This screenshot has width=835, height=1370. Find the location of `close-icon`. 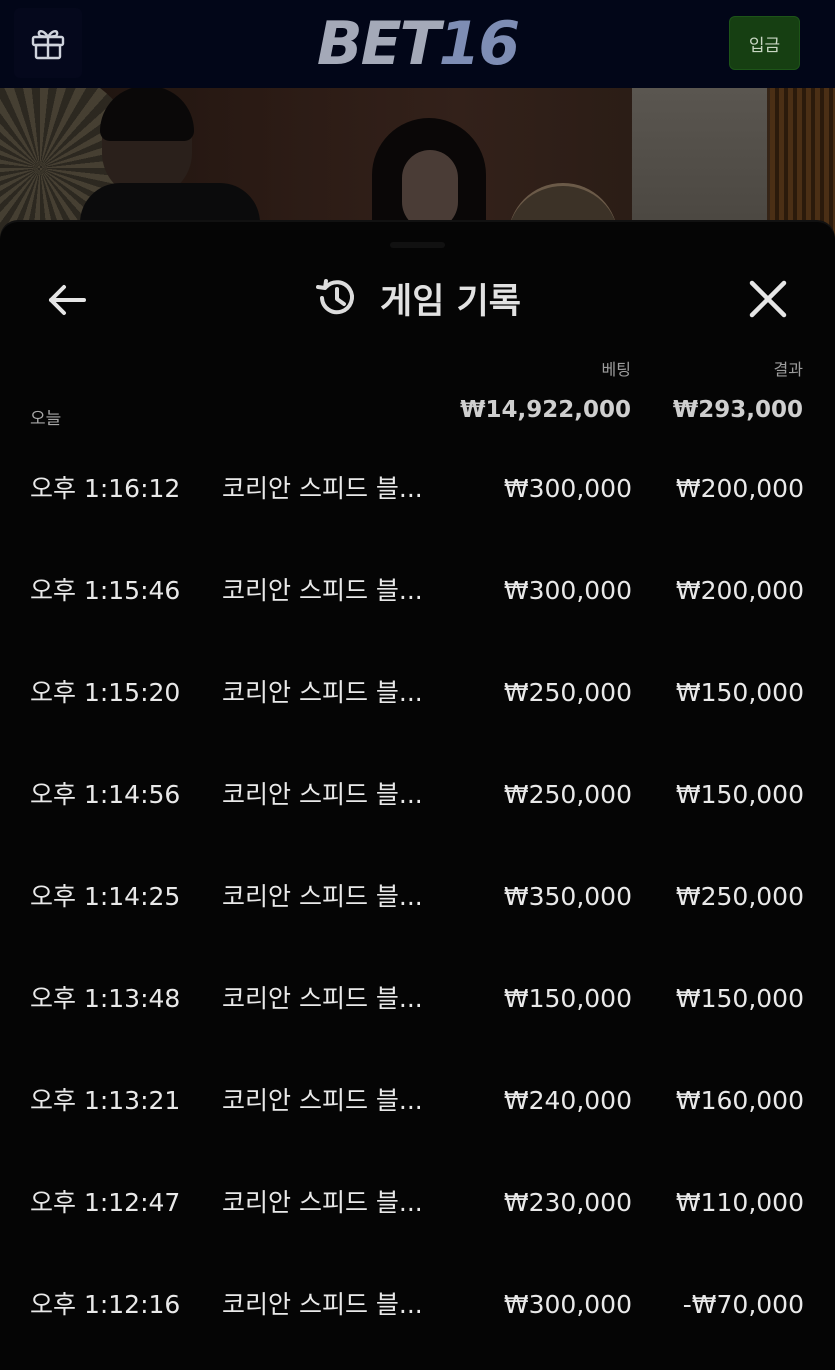

close-icon is located at coordinates (768, 299).